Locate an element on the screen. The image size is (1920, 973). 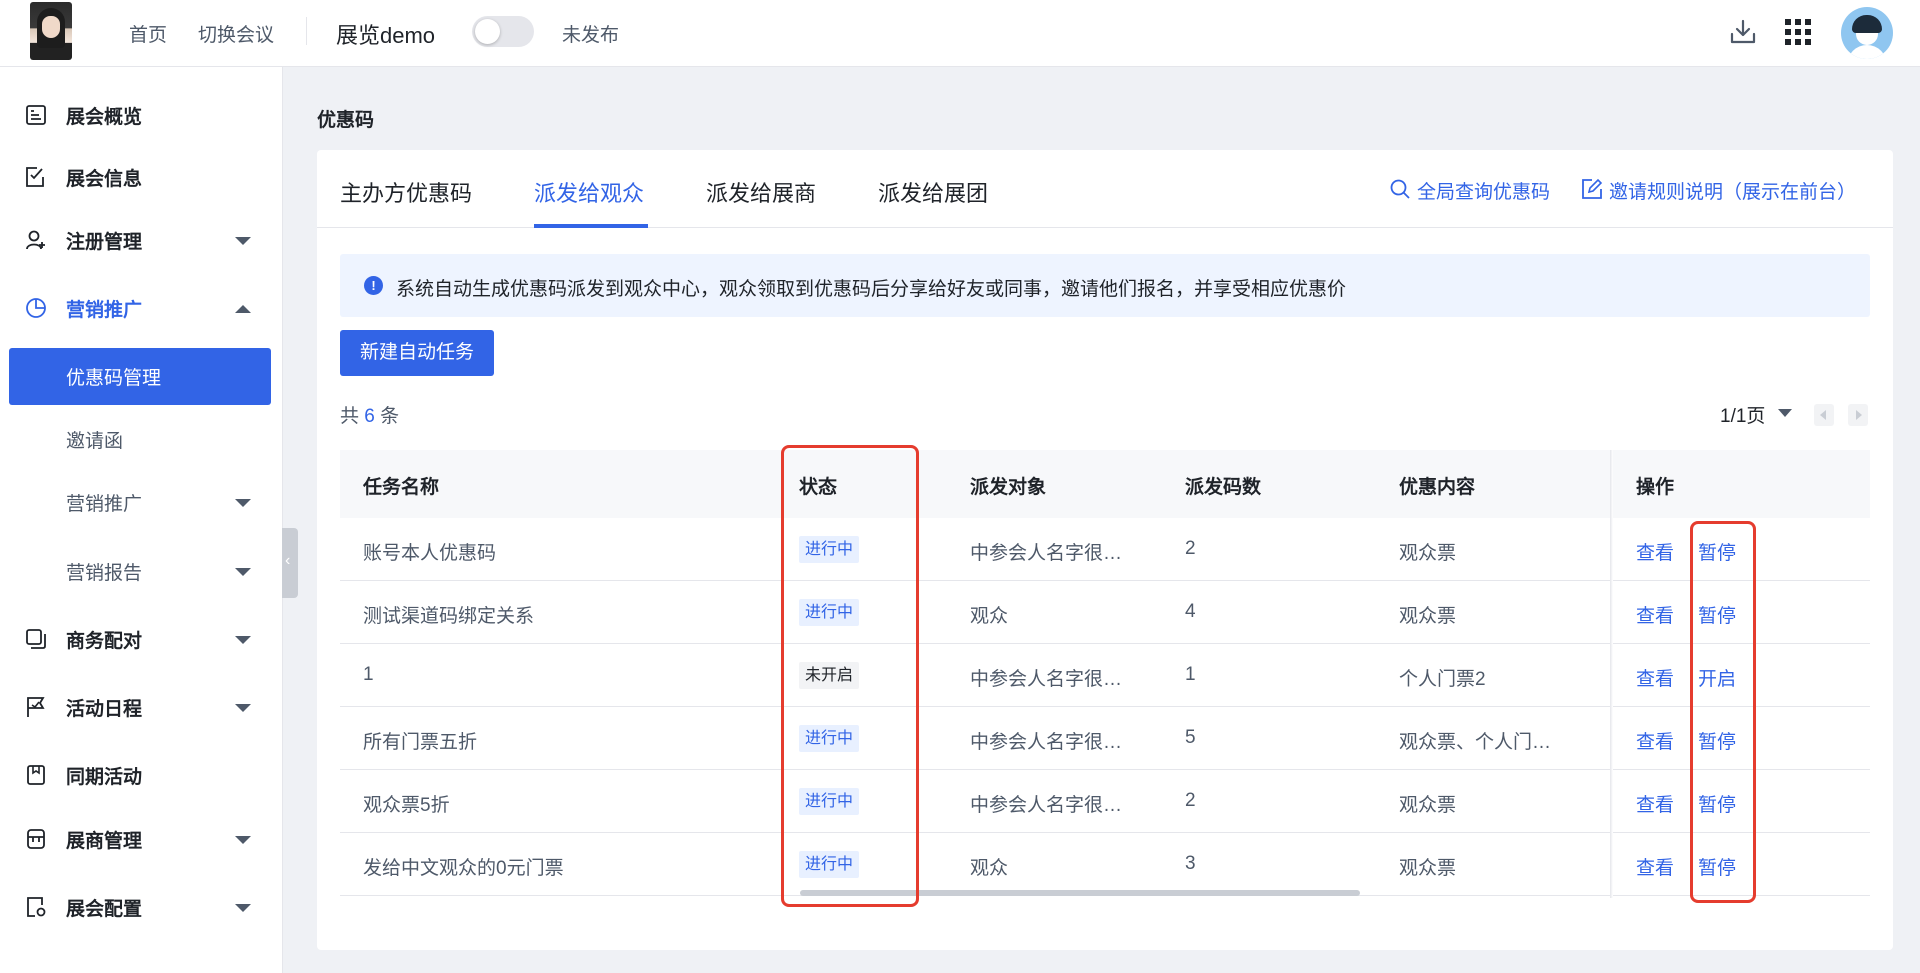
nav-switch-meeting-link: 切换会议 is located at coordinates (236, 33).